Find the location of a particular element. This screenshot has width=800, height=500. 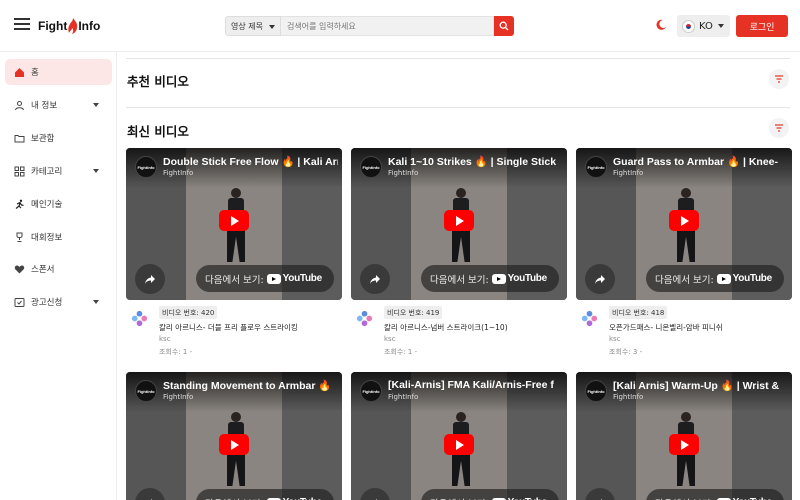

youtube-video-title: Guard Pass to Armbar 🔥 | Knee- is located at coordinates (700, 161).